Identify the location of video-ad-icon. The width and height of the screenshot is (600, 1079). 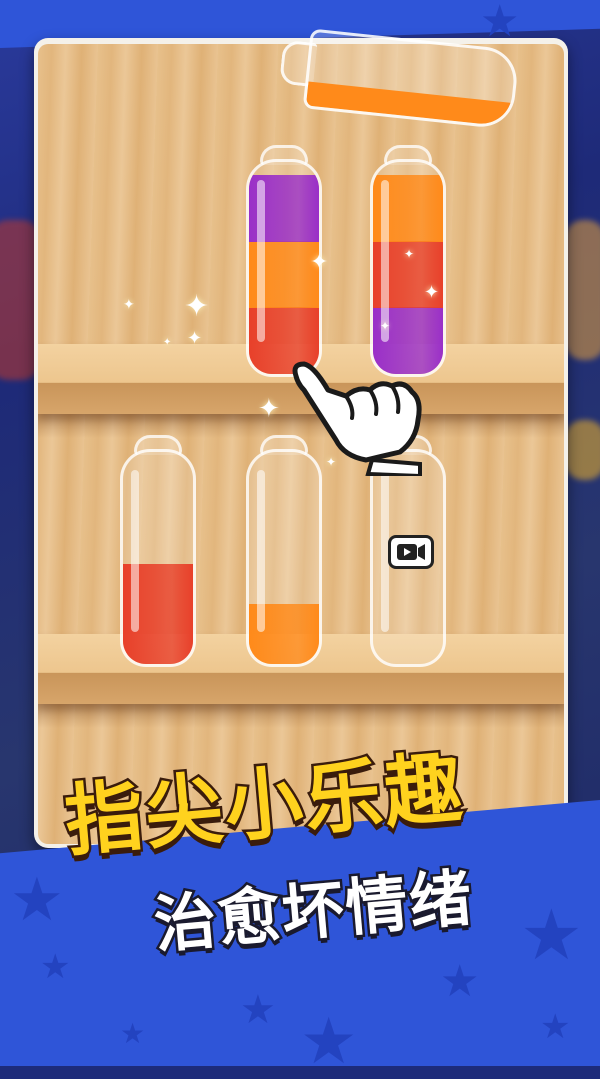
(411, 552).